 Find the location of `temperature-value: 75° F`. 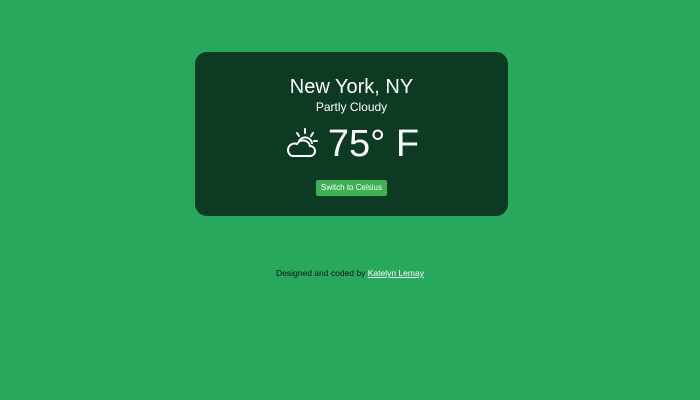

temperature-value: 75° F is located at coordinates (373, 144).